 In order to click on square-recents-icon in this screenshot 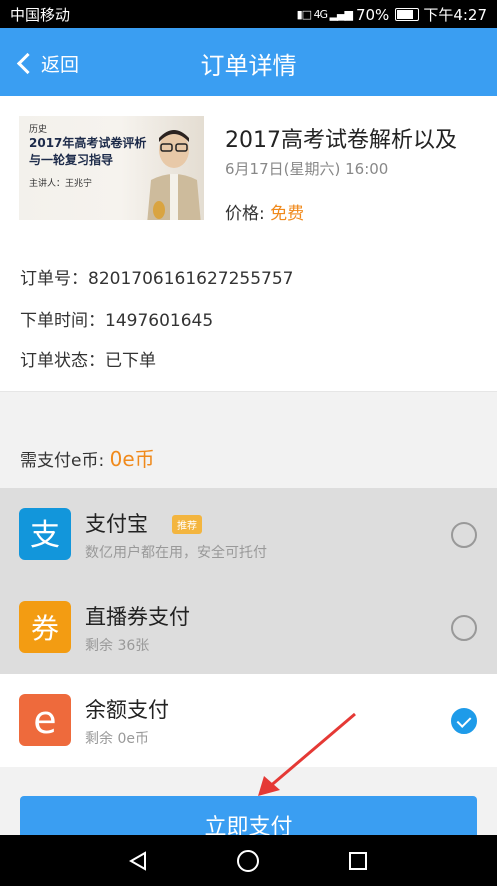, I will do `click(358, 860)`.